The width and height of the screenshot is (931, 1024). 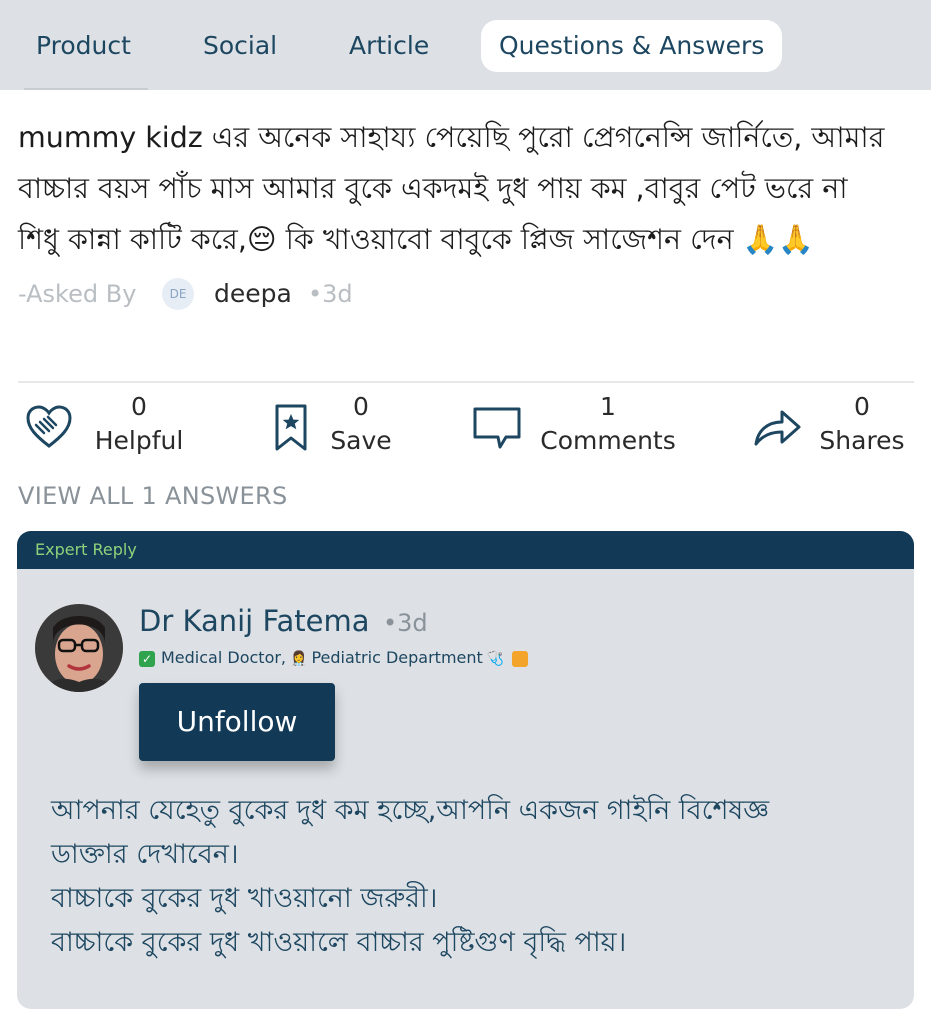 I want to click on answer-line: বাচ্চাকে বুকের দুধ খাওয়ানো জরুরী।, so click(x=244, y=898).